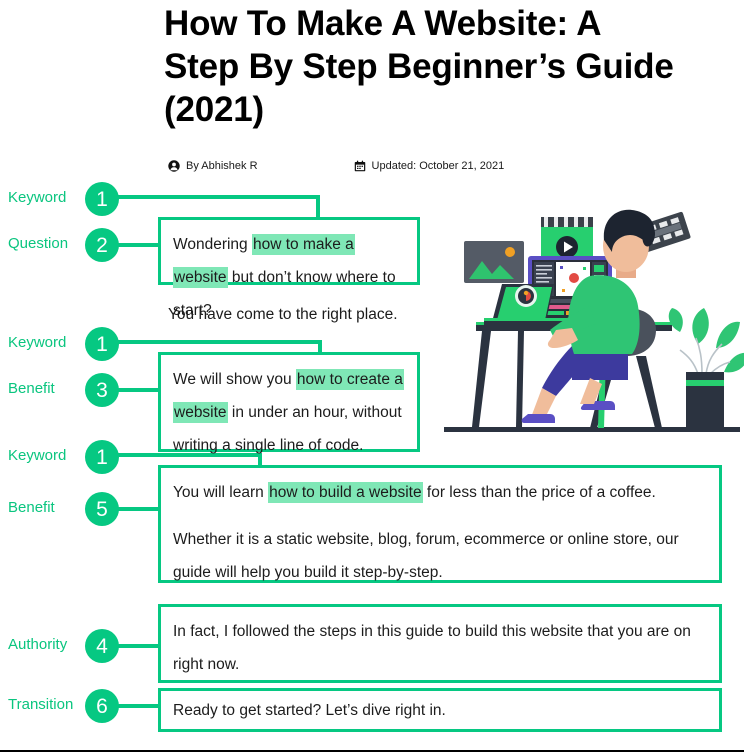 Image resolution: width=744 pixels, height=752 pixels. I want to click on annotation-number-1-b: 1, so click(102, 344).